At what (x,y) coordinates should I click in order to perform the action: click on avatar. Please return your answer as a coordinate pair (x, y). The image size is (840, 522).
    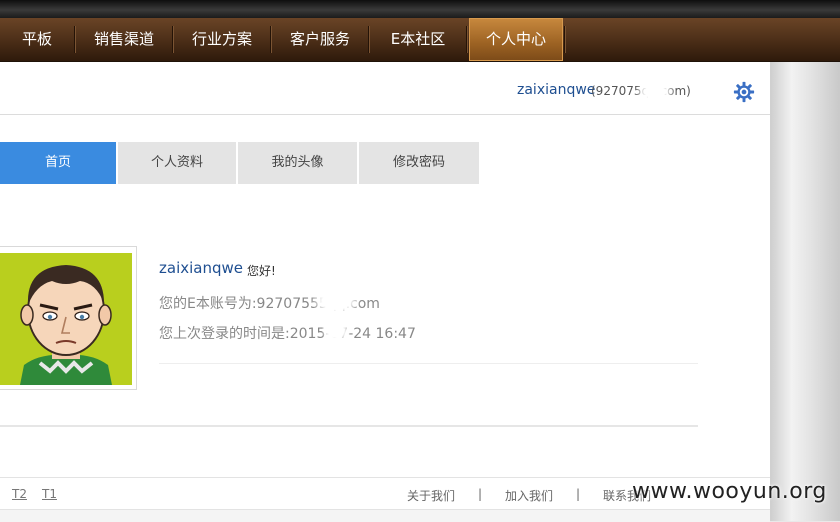
    Looking at the image, I should click on (68, 318).